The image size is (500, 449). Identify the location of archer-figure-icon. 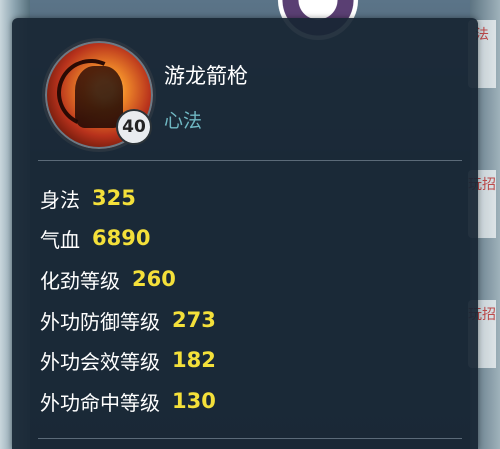
(99, 97).